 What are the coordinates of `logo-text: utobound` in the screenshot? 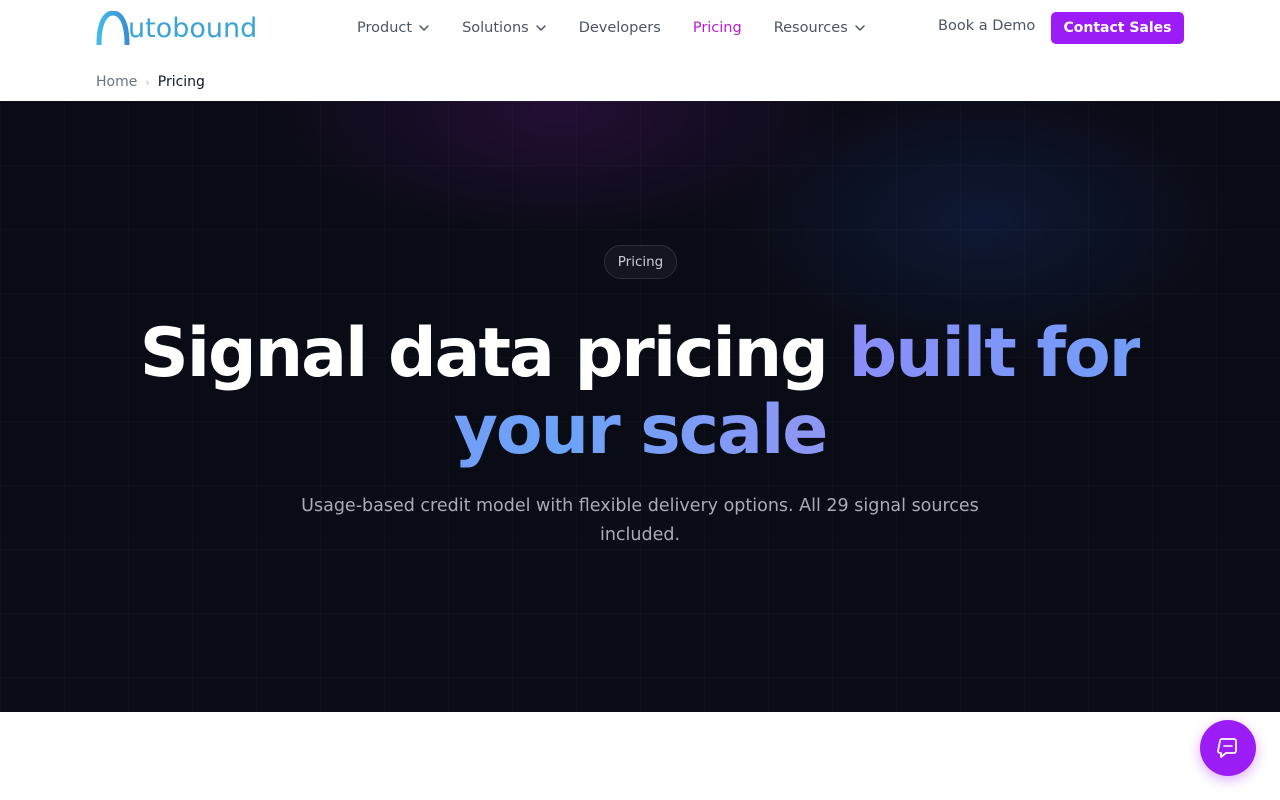 It's located at (193, 28).